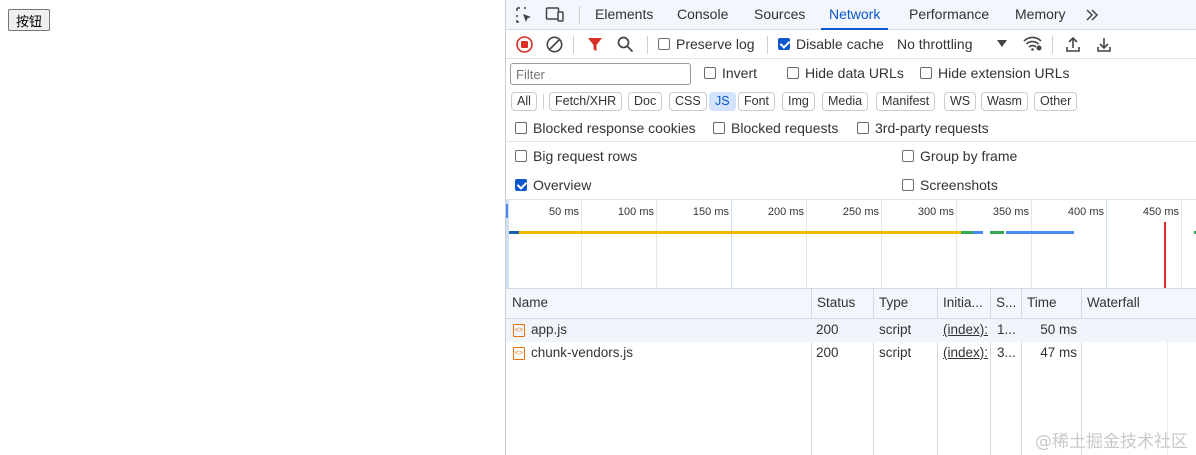  I want to click on invert-box, so click(710, 73).